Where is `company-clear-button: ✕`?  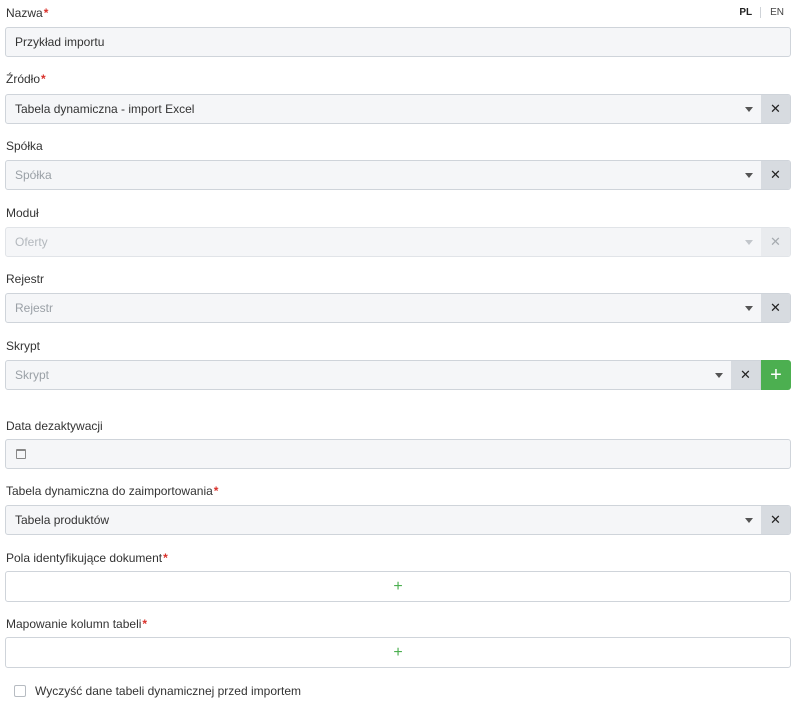
company-clear-button: ✕ is located at coordinates (775, 175).